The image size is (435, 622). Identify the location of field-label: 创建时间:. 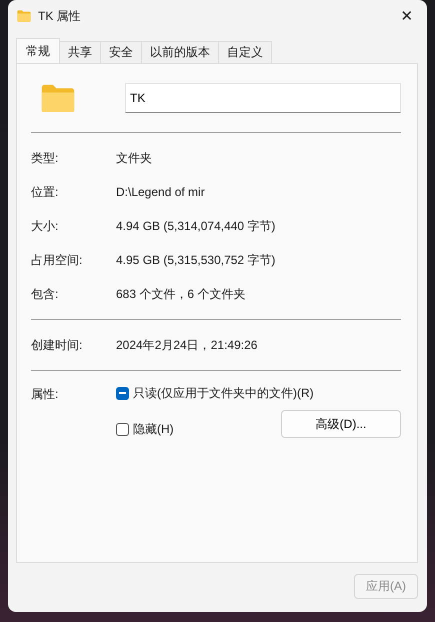
(57, 345).